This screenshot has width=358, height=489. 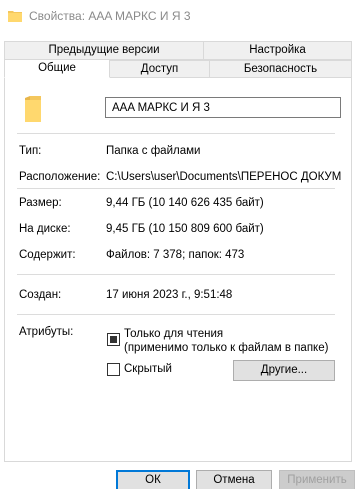 I want to click on hidden-label: Скрытый, so click(x=148, y=369).